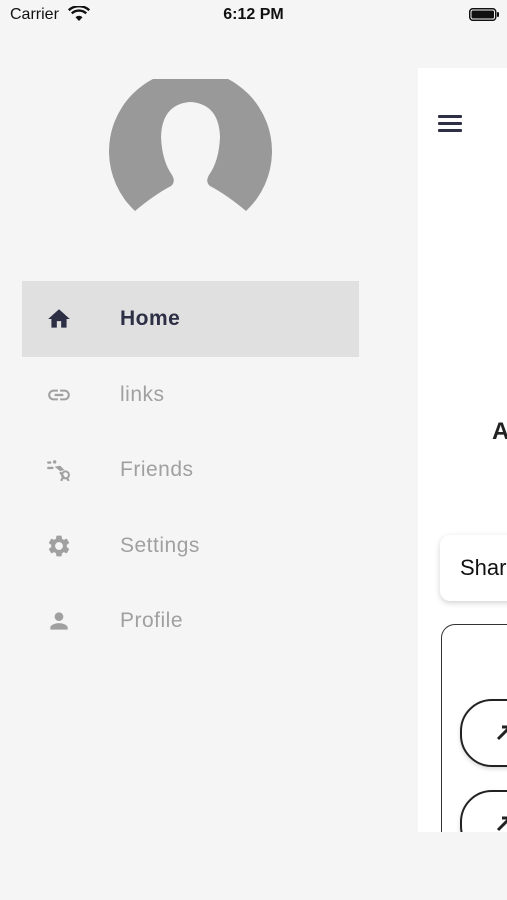 This screenshot has height=900, width=507. I want to click on menu-item-label: links, so click(142, 394).